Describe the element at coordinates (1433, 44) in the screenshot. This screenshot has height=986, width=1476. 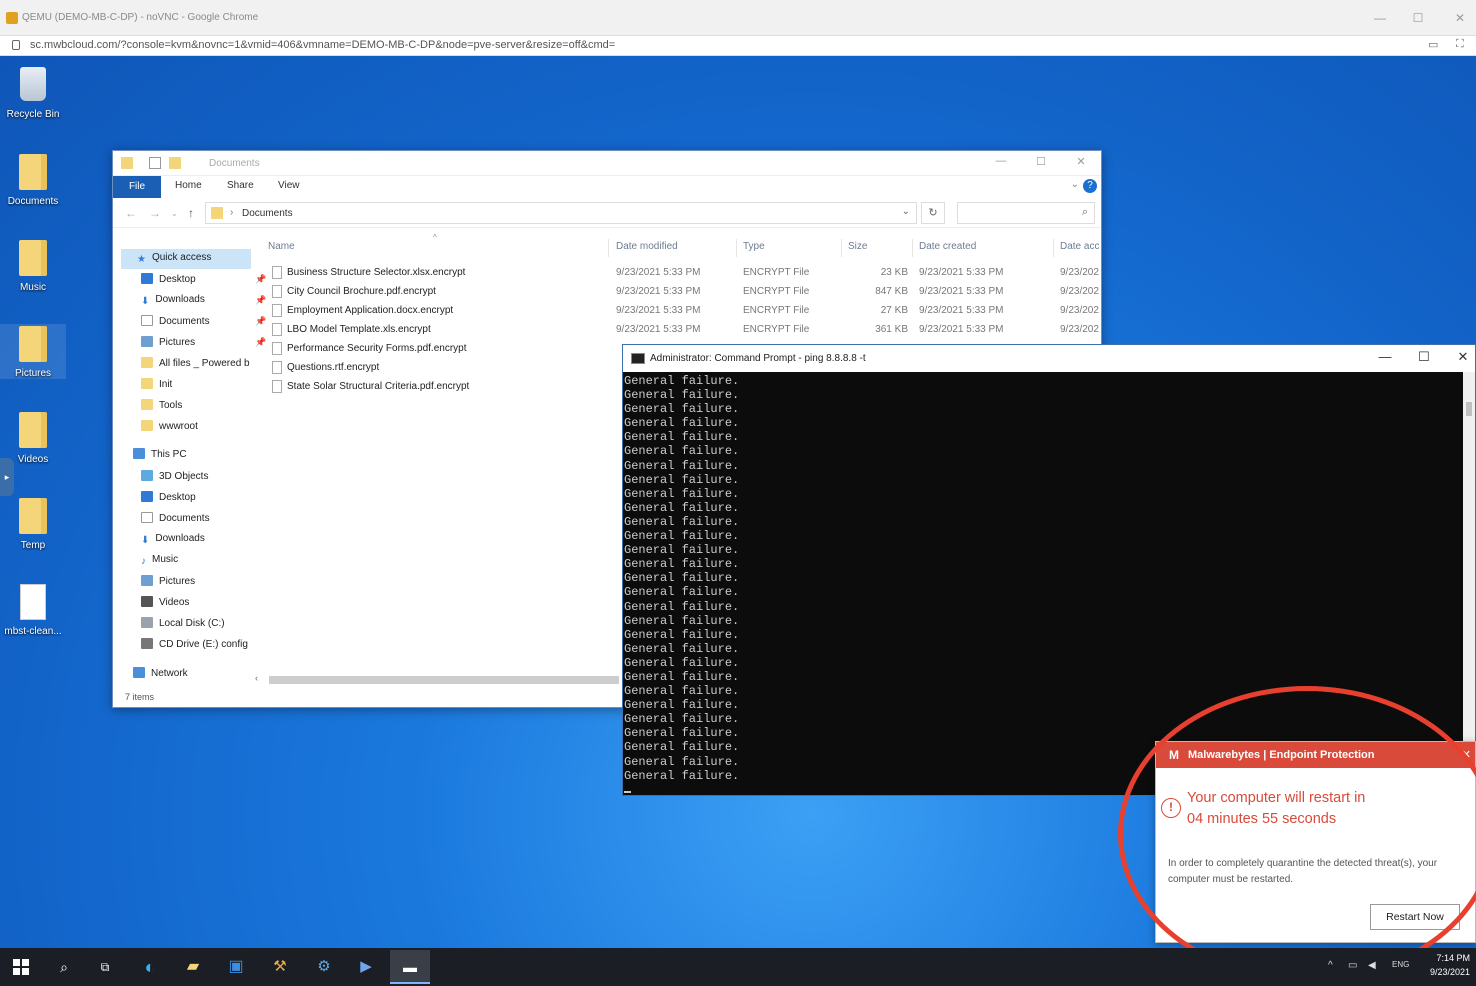
I see `cast-icon: ▭` at that location.